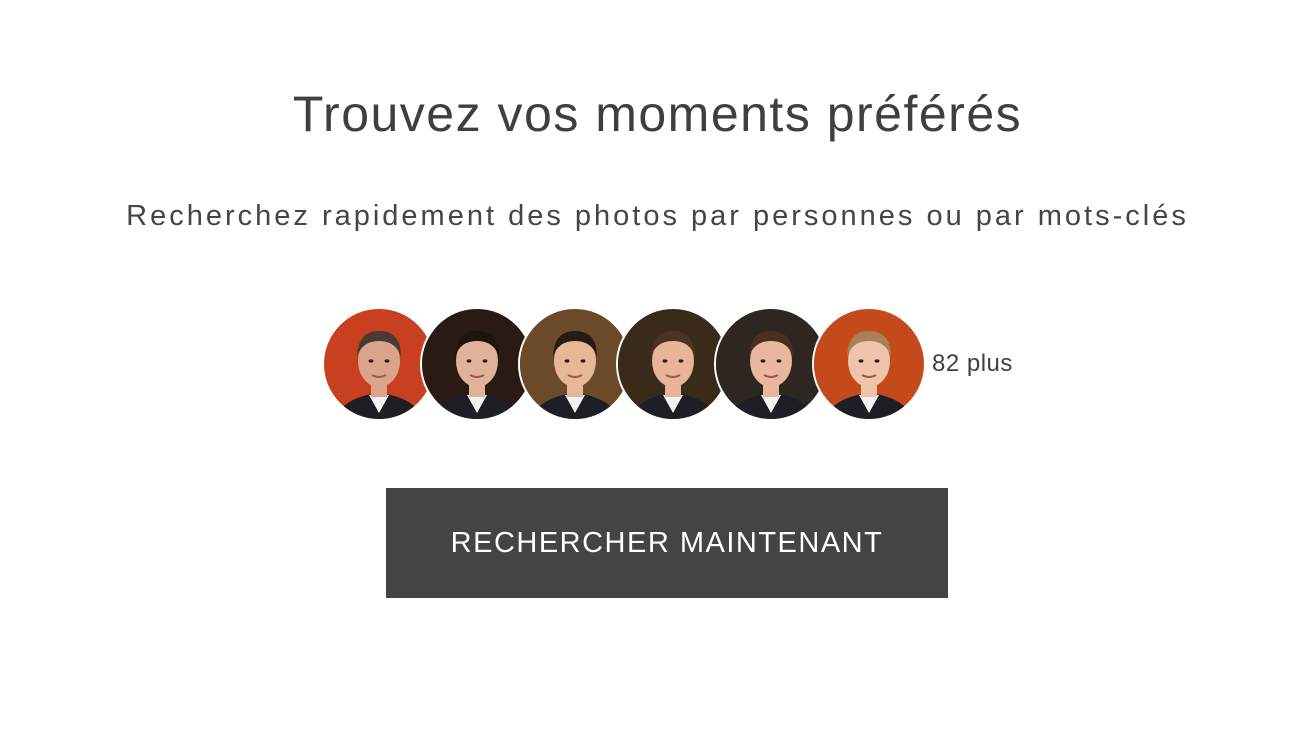 Image resolution: width=1315 pixels, height=740 pixels. What do you see at coordinates (667, 543) in the screenshot?
I see `search-now-button: RECHERCHER MAINTENANT` at bounding box center [667, 543].